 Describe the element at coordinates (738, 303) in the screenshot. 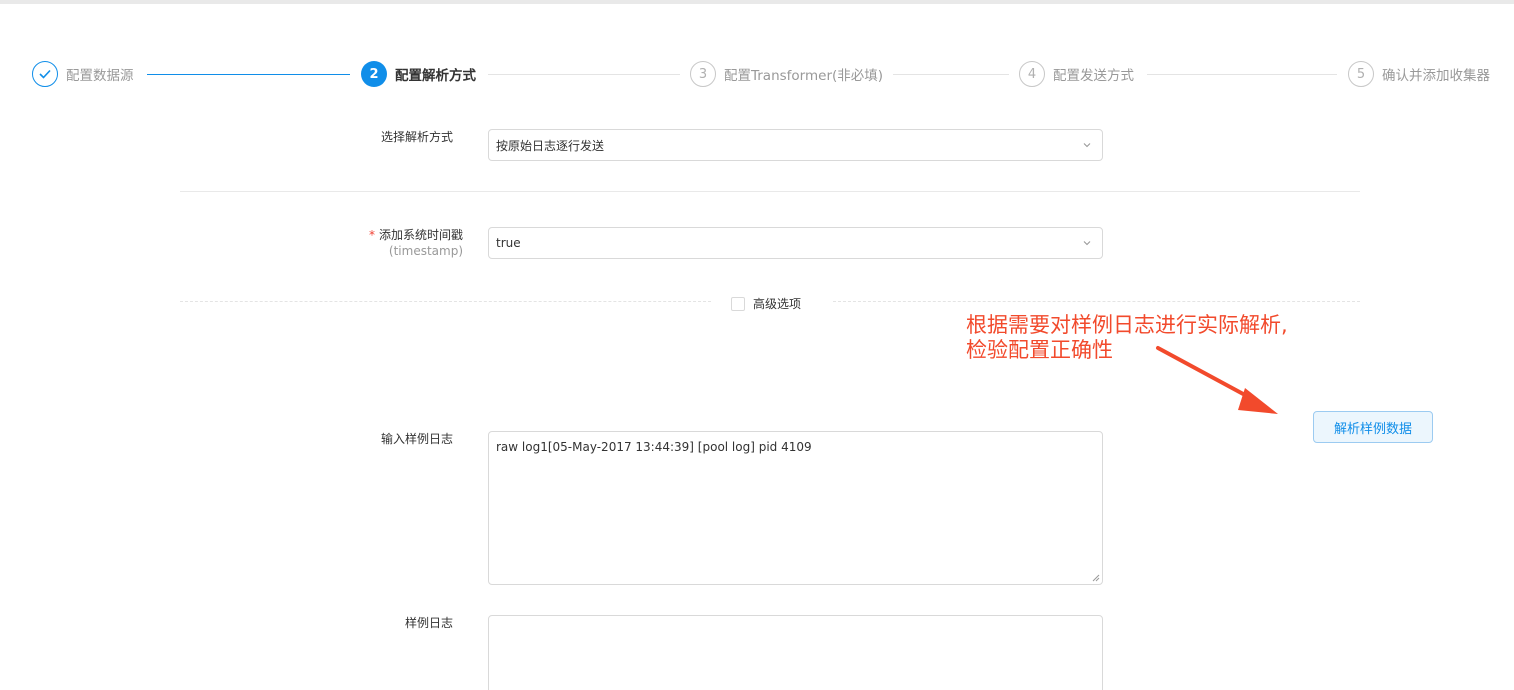

I see `advanced-options-checkbox` at that location.